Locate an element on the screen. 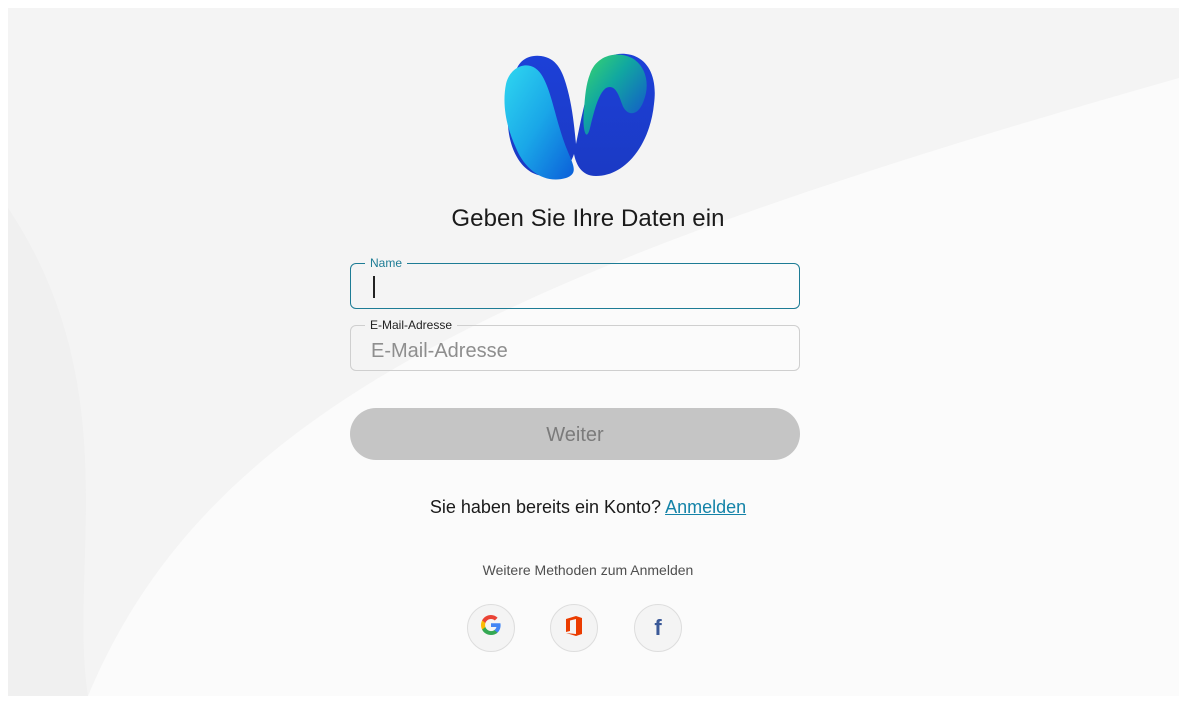 The width and height of the screenshot is (1187, 704). sign-in-link: Anmelden is located at coordinates (705, 507).